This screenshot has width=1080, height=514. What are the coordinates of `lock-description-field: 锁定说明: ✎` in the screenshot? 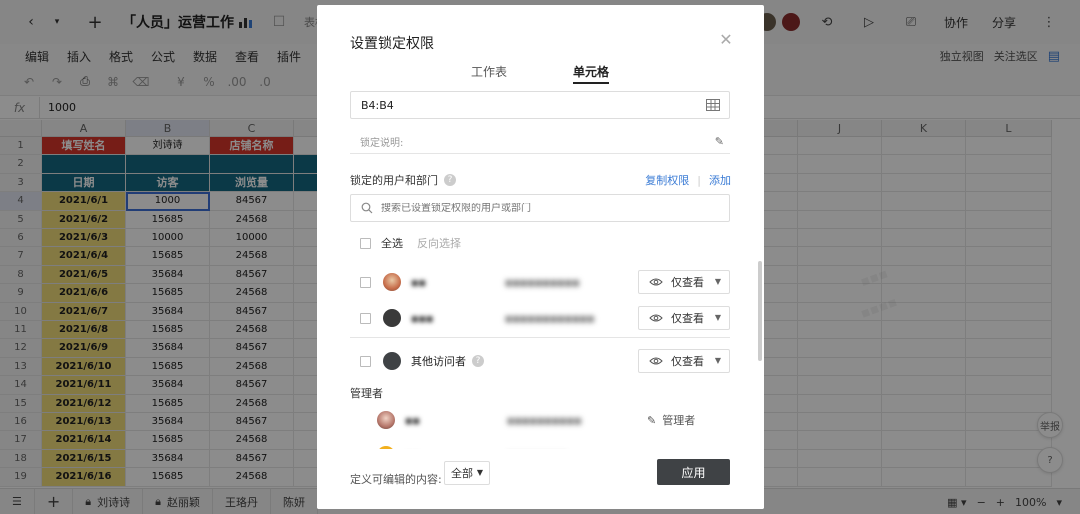 It's located at (540, 142).